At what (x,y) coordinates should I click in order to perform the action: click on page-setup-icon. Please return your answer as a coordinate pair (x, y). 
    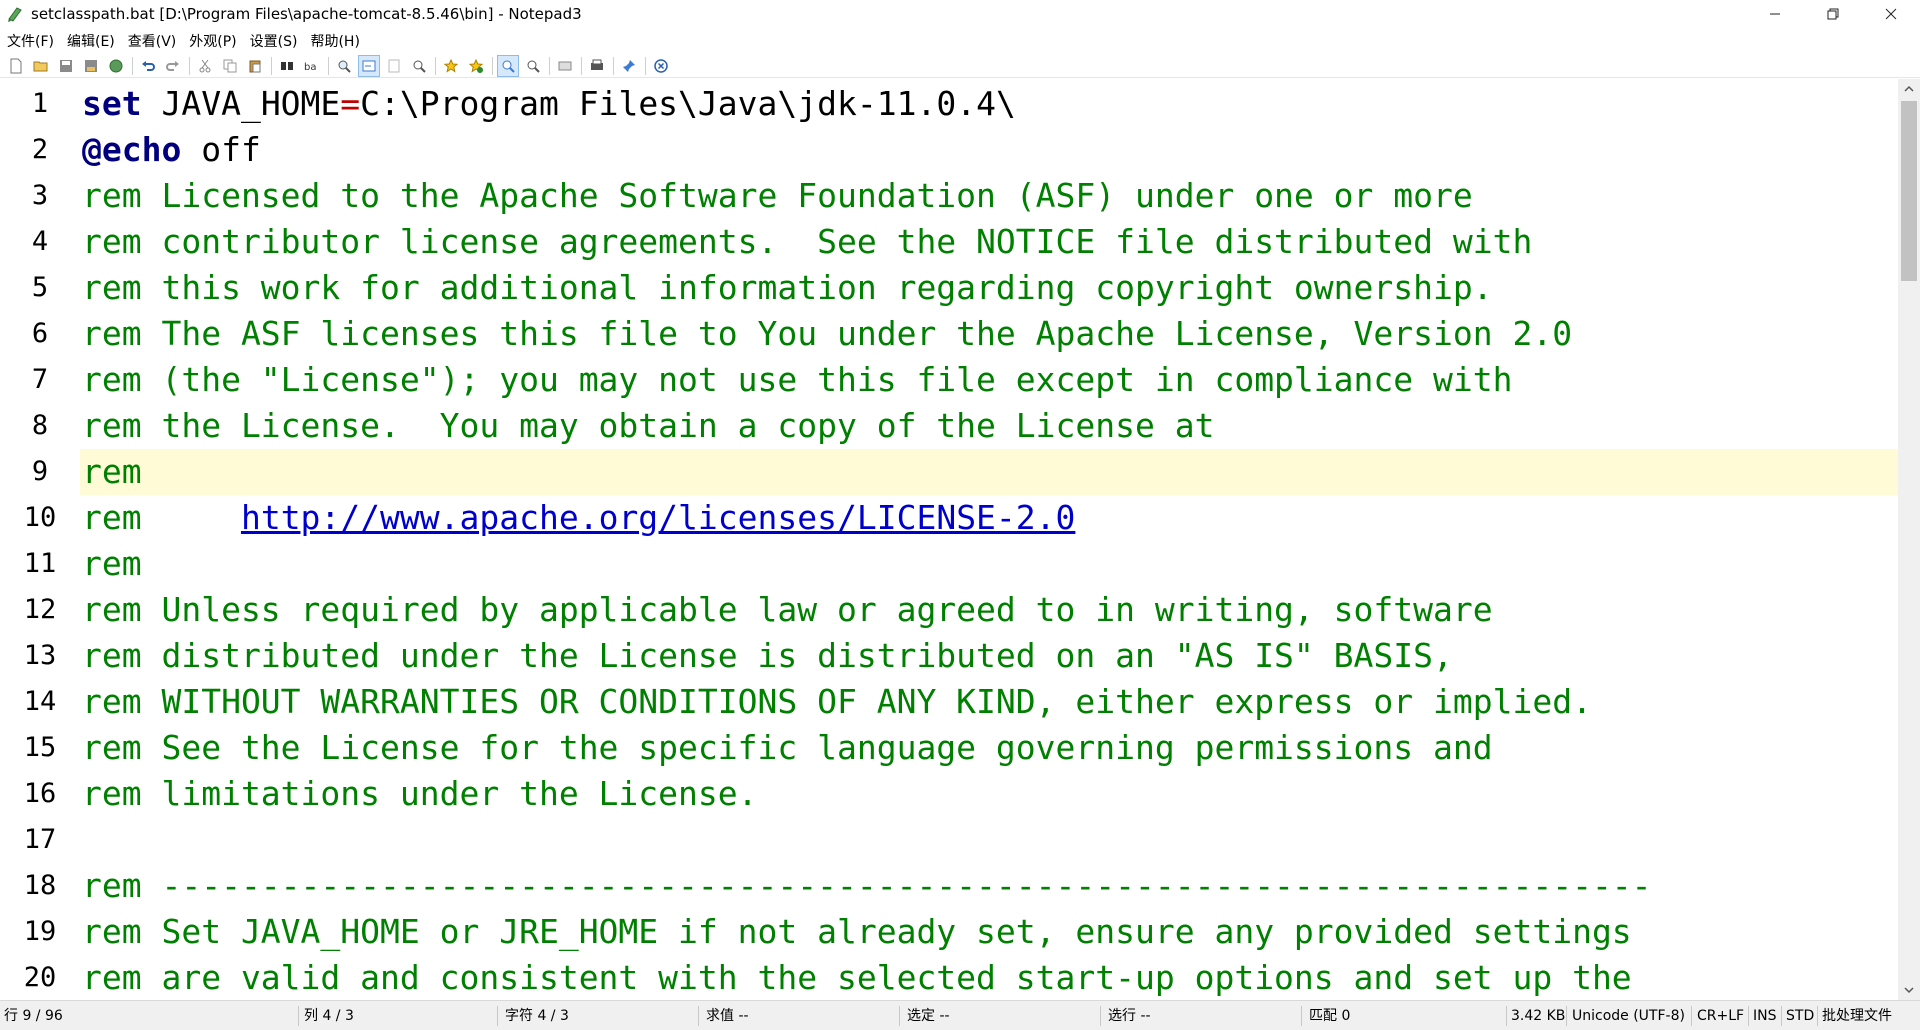
    Looking at the image, I should click on (565, 66).